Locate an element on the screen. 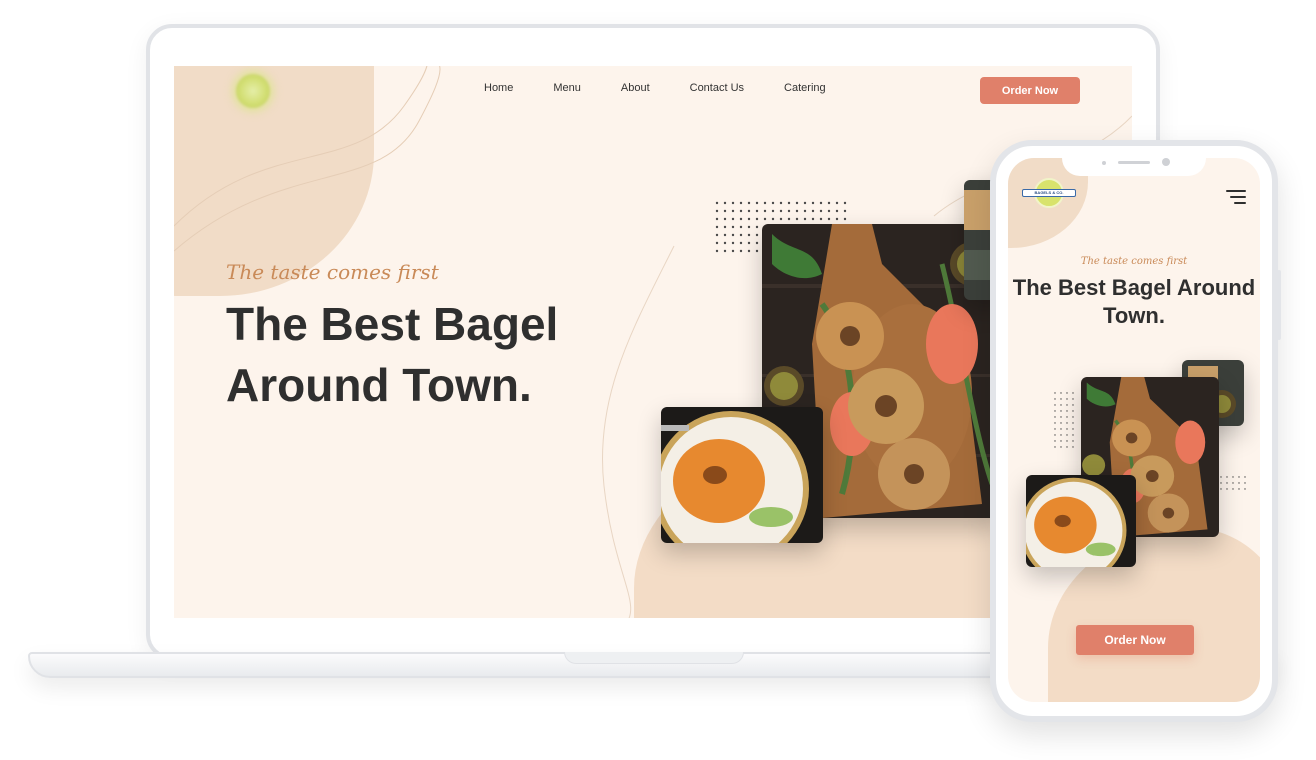 The width and height of the screenshot is (1316, 760). nav-home: Home is located at coordinates (498, 88).